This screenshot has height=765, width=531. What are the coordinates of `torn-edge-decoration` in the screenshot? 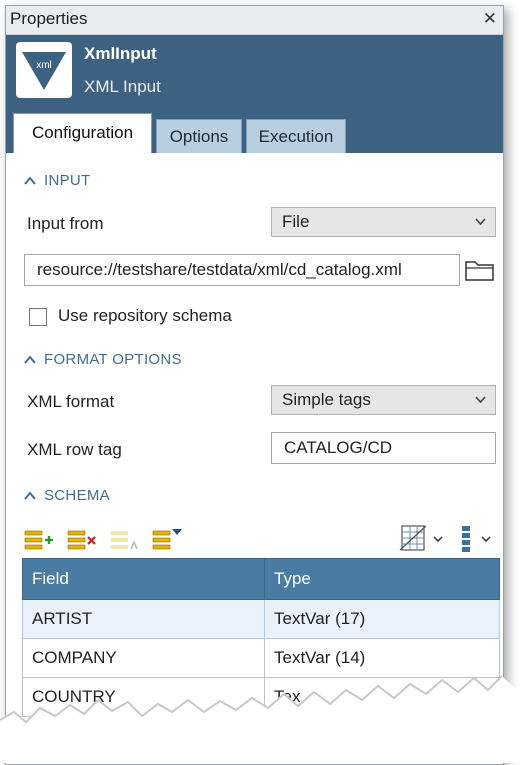 It's located at (265, 719).